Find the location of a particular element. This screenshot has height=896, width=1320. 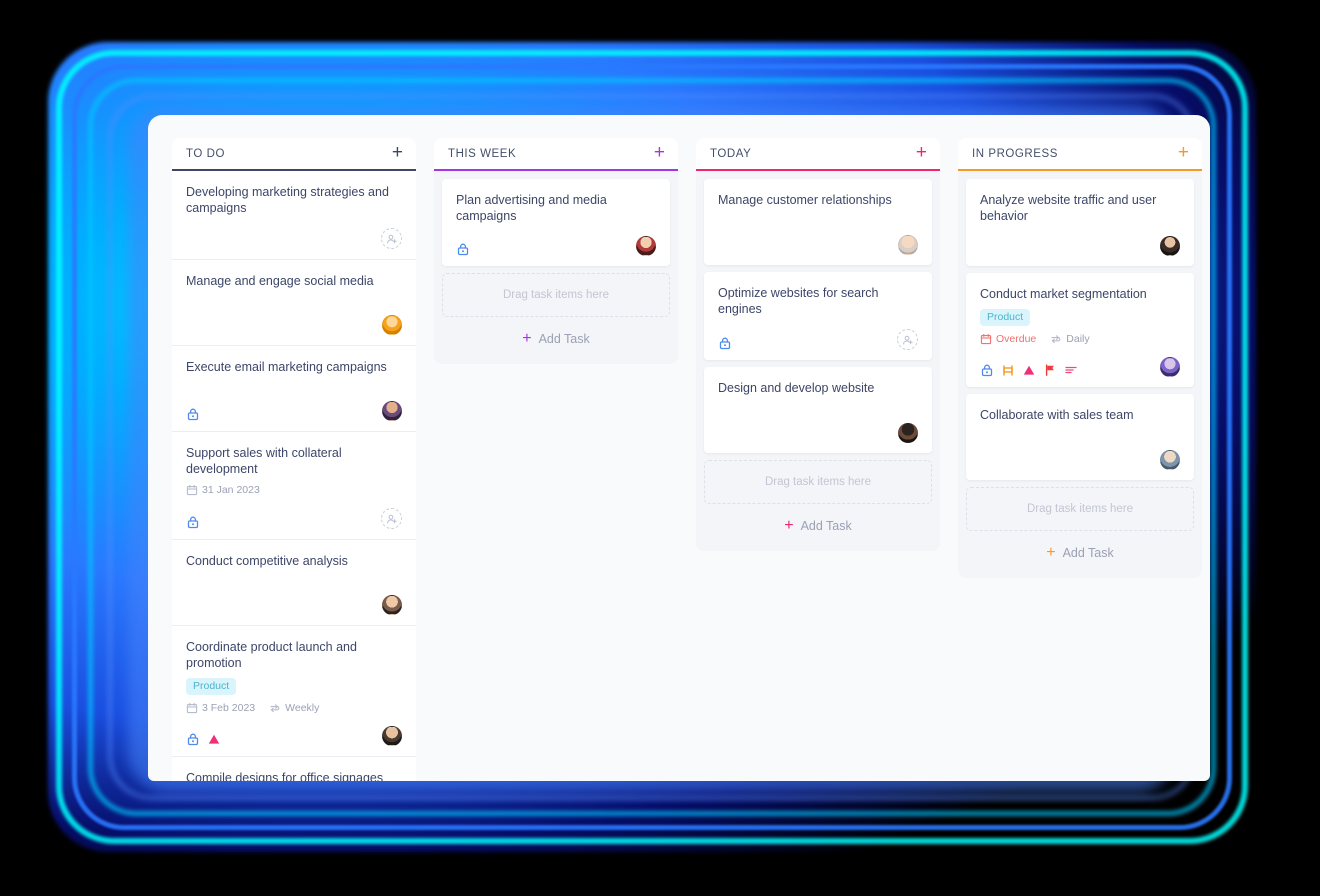

task-card: Plan advertising and media campaigns is located at coordinates (556, 222).